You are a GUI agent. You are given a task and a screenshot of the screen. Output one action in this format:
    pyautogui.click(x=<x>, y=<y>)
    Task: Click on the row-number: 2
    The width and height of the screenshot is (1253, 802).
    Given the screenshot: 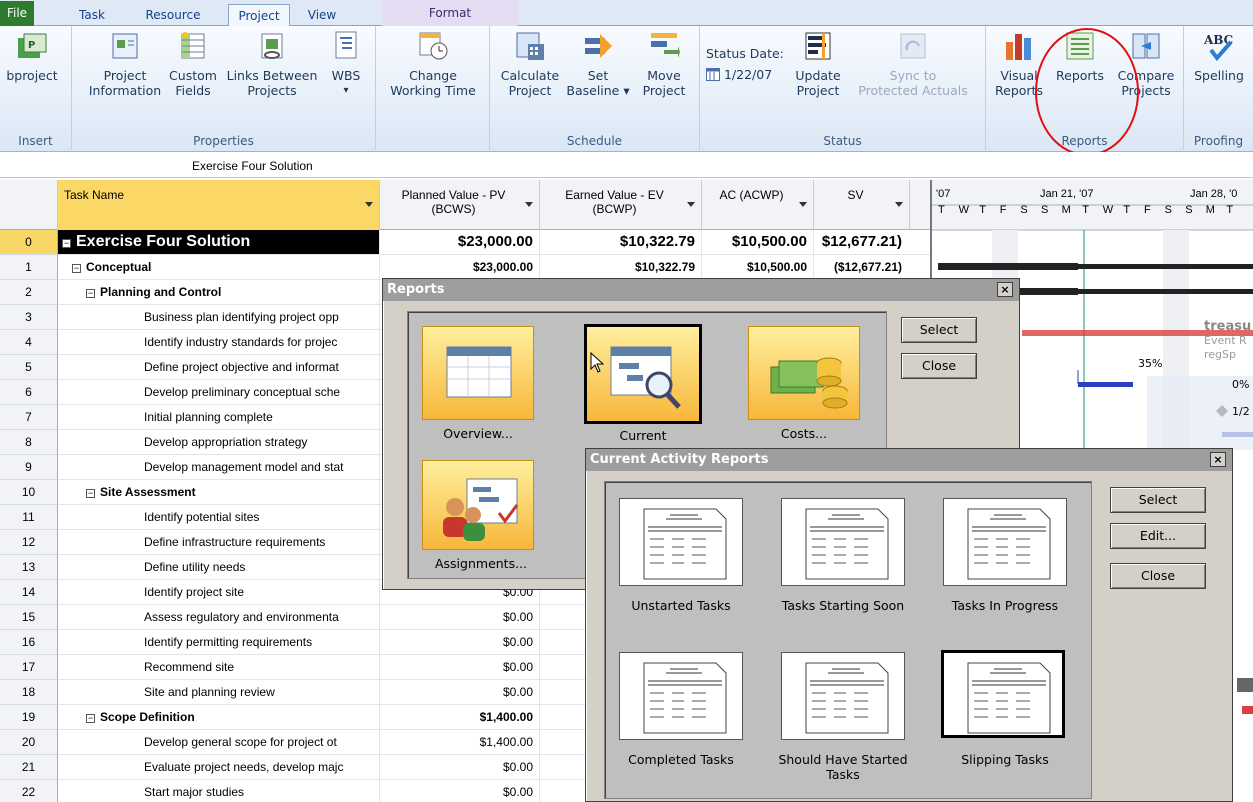 What is the action you would take?
    pyautogui.click(x=29, y=292)
    